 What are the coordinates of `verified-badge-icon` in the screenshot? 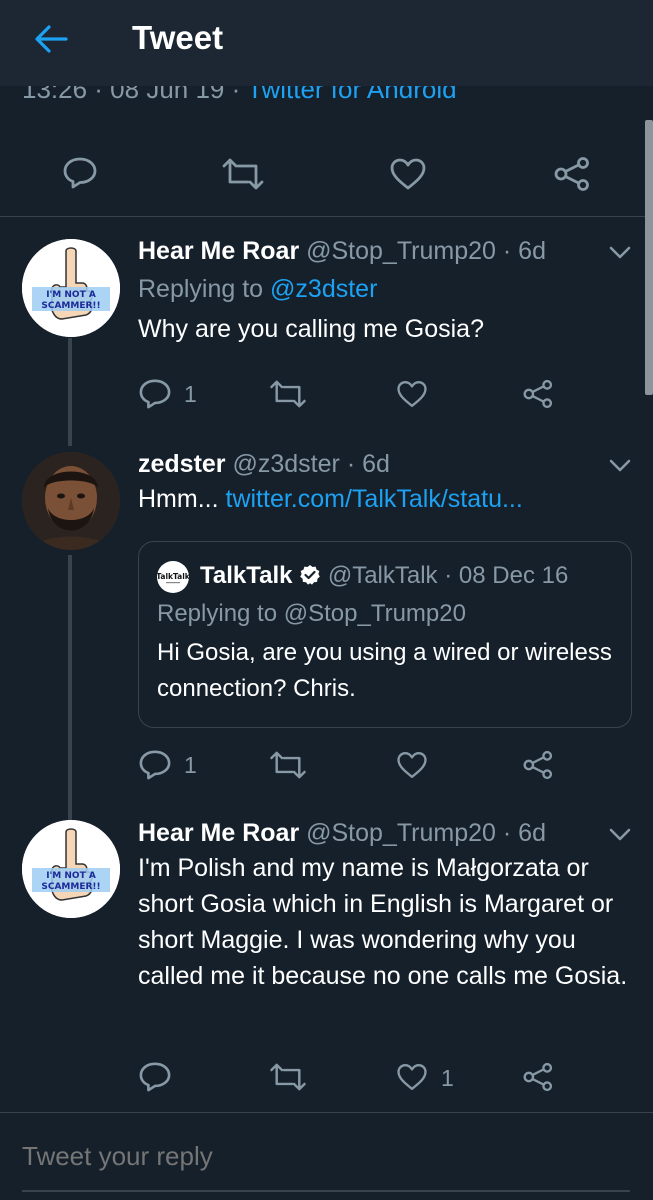 It's located at (310, 575).